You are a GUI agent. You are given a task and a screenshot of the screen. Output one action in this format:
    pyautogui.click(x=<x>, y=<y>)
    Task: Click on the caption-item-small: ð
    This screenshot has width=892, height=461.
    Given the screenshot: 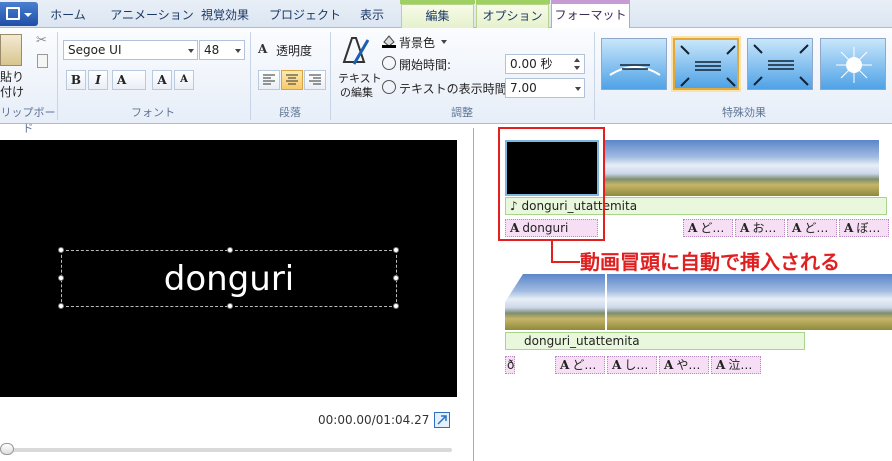 What is the action you would take?
    pyautogui.click(x=510, y=365)
    